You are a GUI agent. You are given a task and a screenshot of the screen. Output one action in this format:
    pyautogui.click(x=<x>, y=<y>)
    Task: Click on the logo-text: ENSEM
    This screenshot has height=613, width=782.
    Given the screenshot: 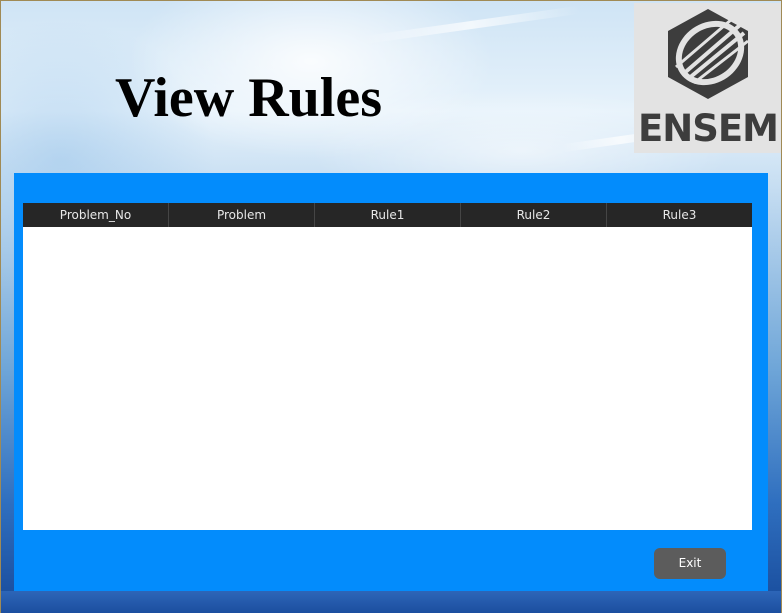 What is the action you would take?
    pyautogui.click(x=708, y=128)
    